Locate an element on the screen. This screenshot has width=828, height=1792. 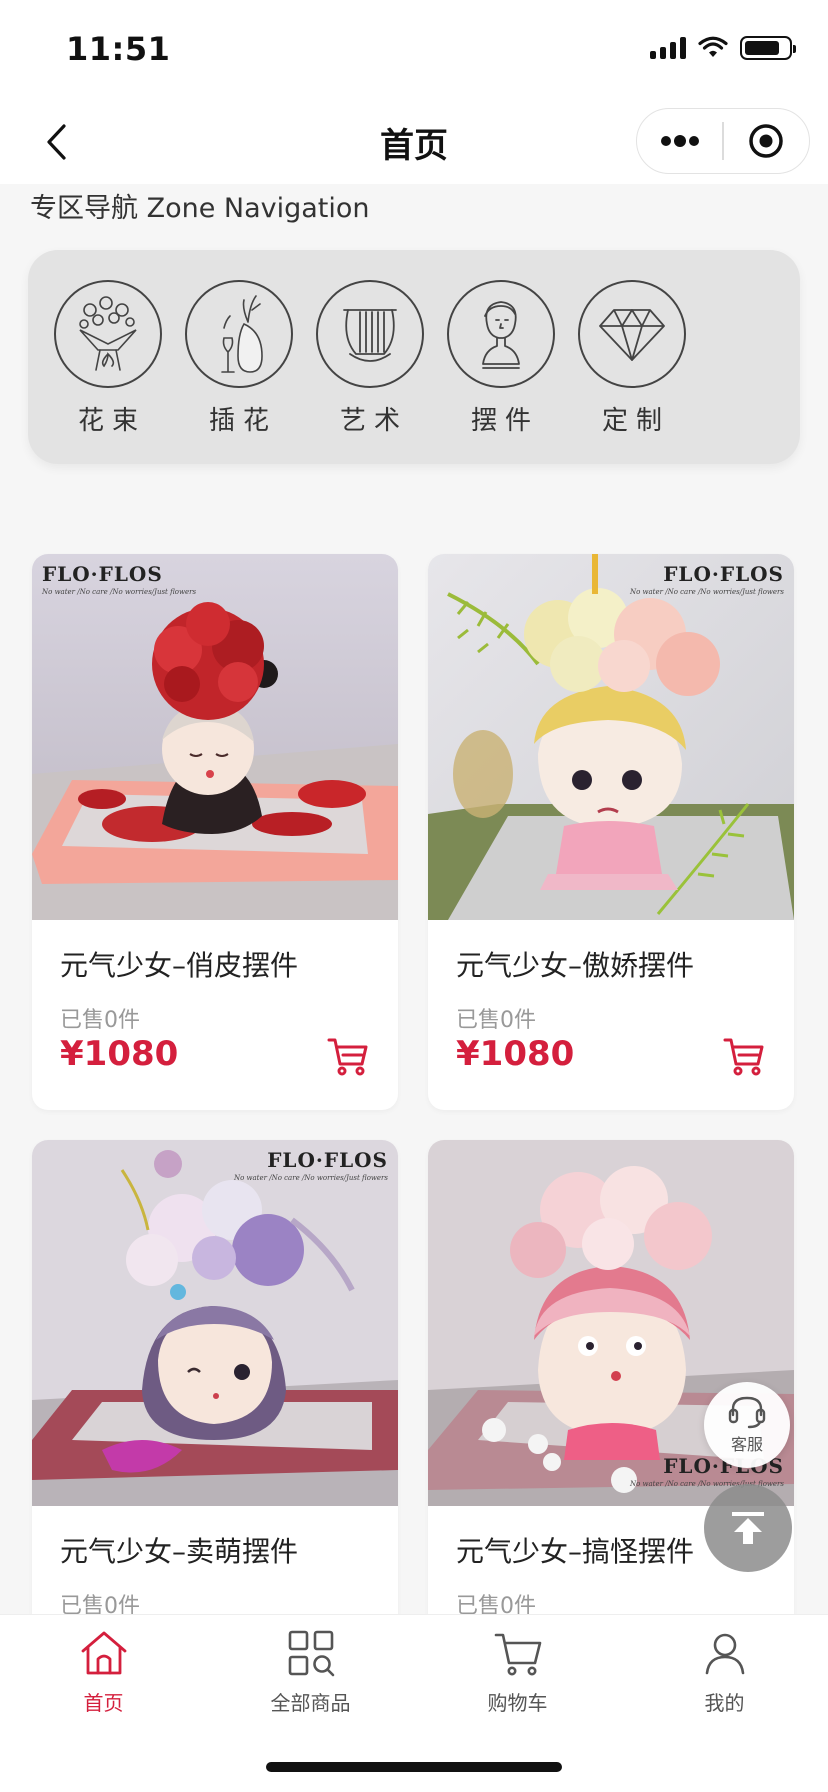
zone-navigation-heading: 专区导航 Zone Navigation is located at coordinates (200, 208).